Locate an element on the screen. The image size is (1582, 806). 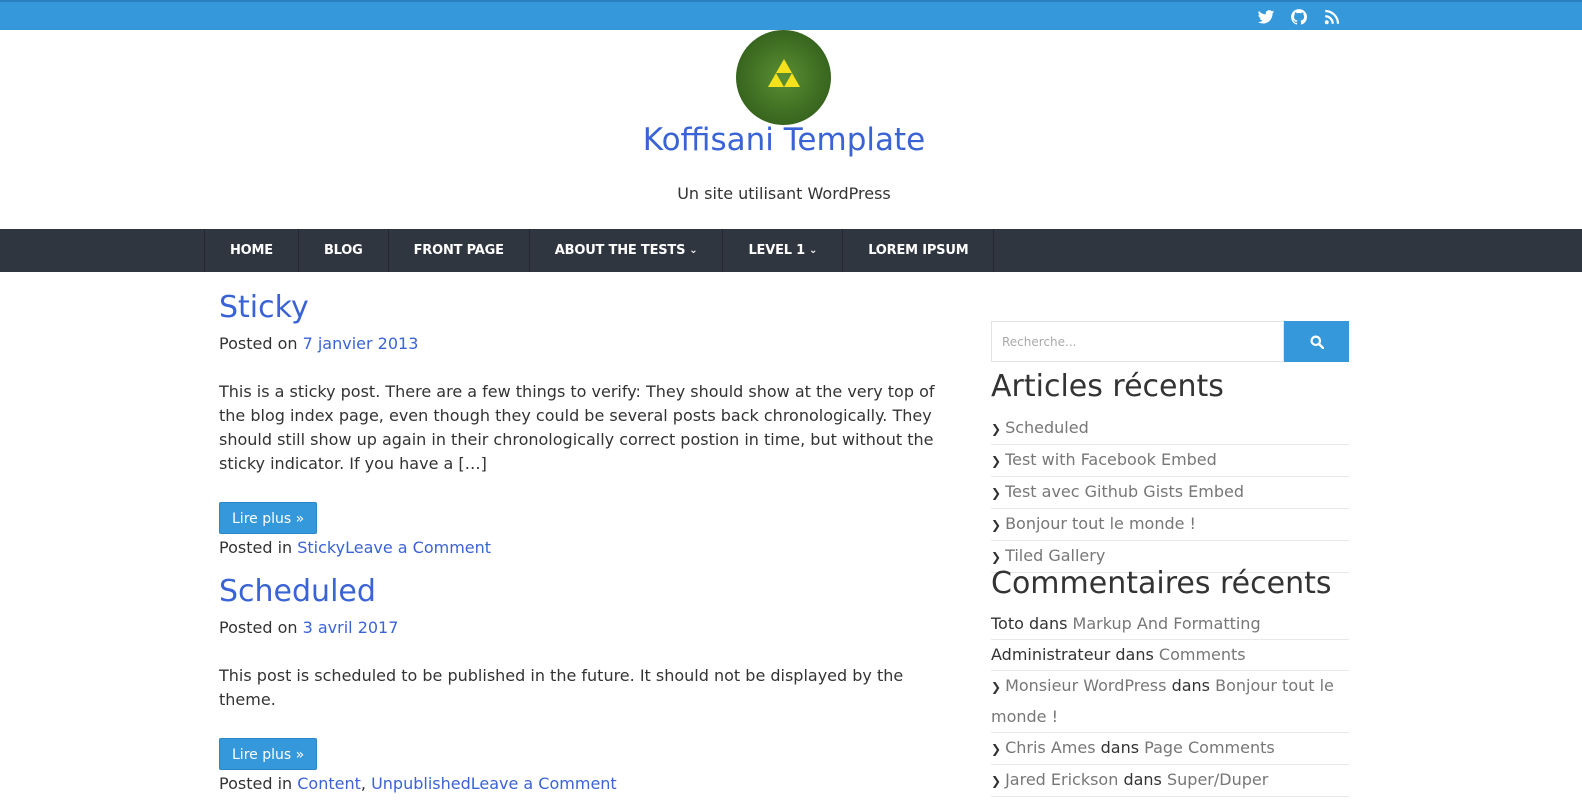
recent-comment-item: ❯ Chris Ames dans Page Comments is located at coordinates (1170, 749).